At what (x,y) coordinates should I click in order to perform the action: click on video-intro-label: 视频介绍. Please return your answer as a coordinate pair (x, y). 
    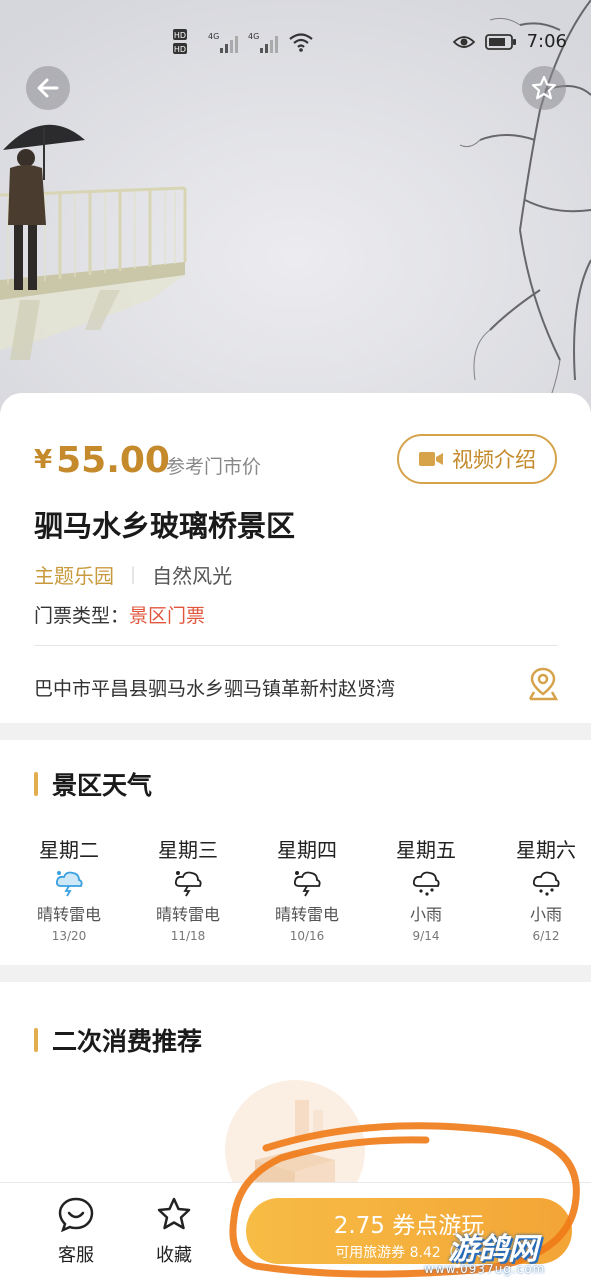
    Looking at the image, I should click on (494, 460).